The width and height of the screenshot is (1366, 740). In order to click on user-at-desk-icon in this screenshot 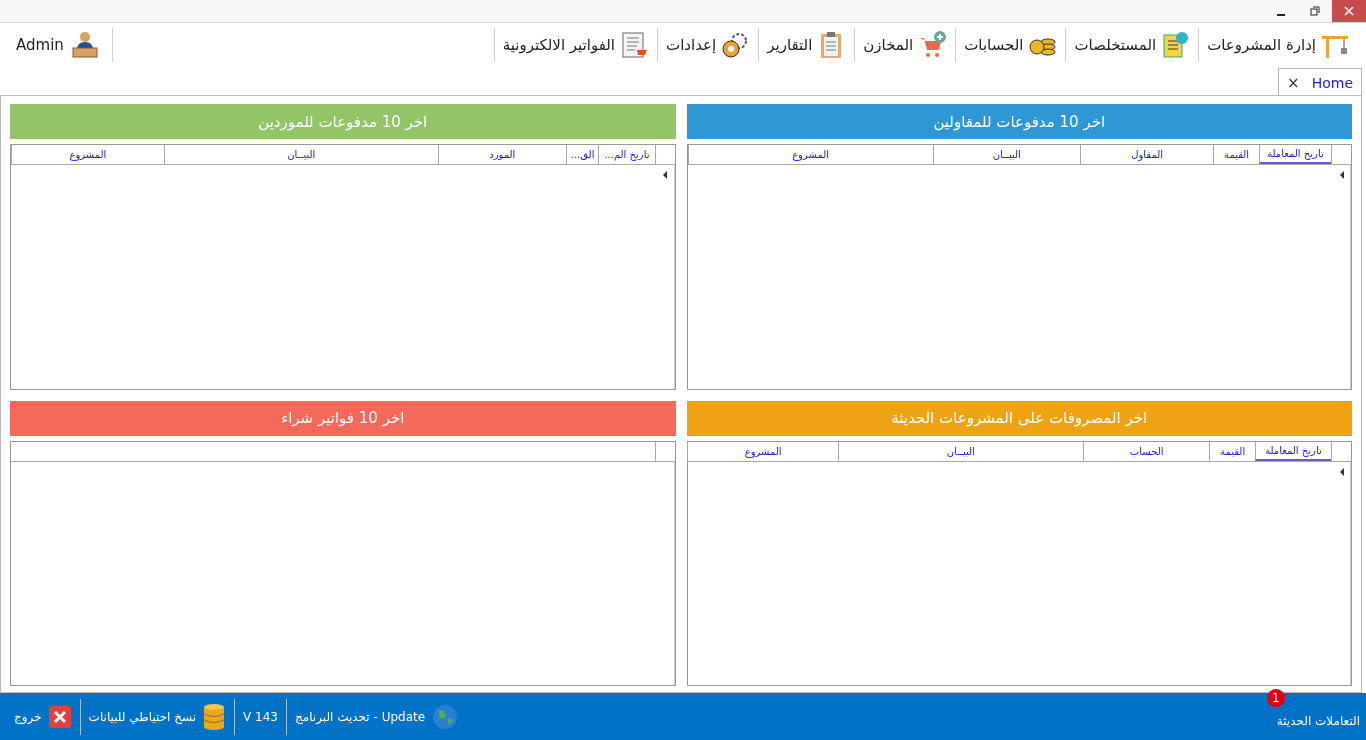, I will do `click(84, 45)`.